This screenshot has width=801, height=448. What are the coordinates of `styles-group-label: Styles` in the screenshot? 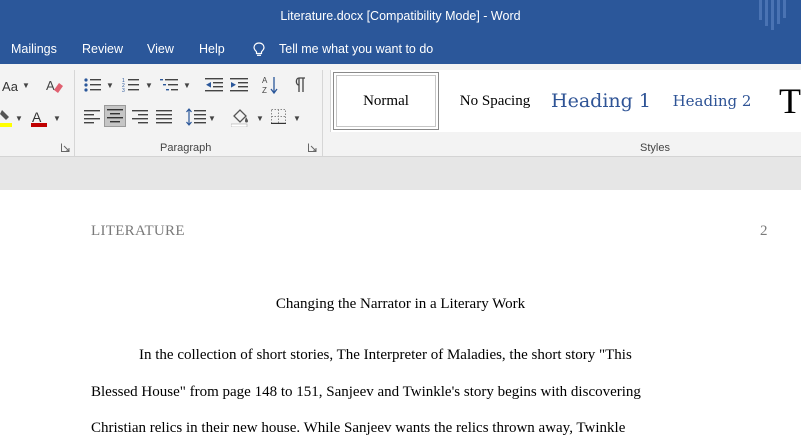 It's located at (655, 148).